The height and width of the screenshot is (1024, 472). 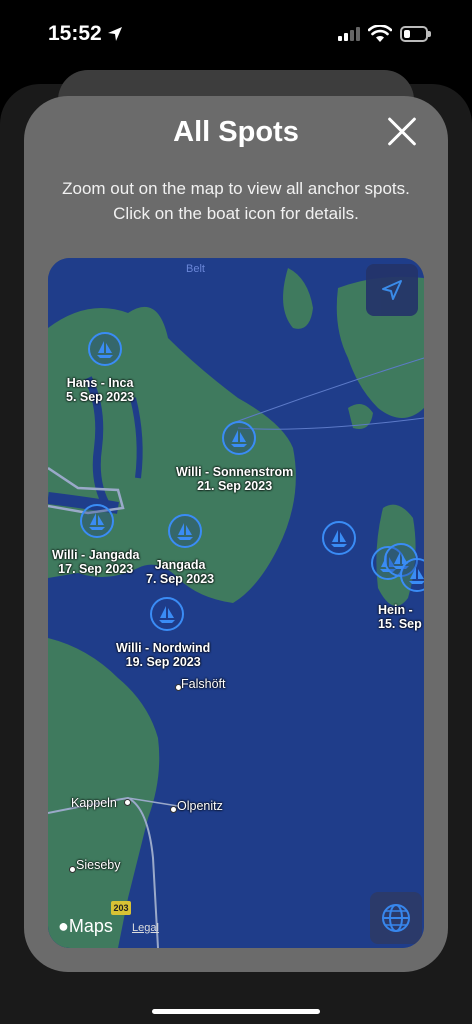 What do you see at coordinates (100, 390) in the screenshot?
I see `spot-label: Hans - Inca 5. Sep 2023` at bounding box center [100, 390].